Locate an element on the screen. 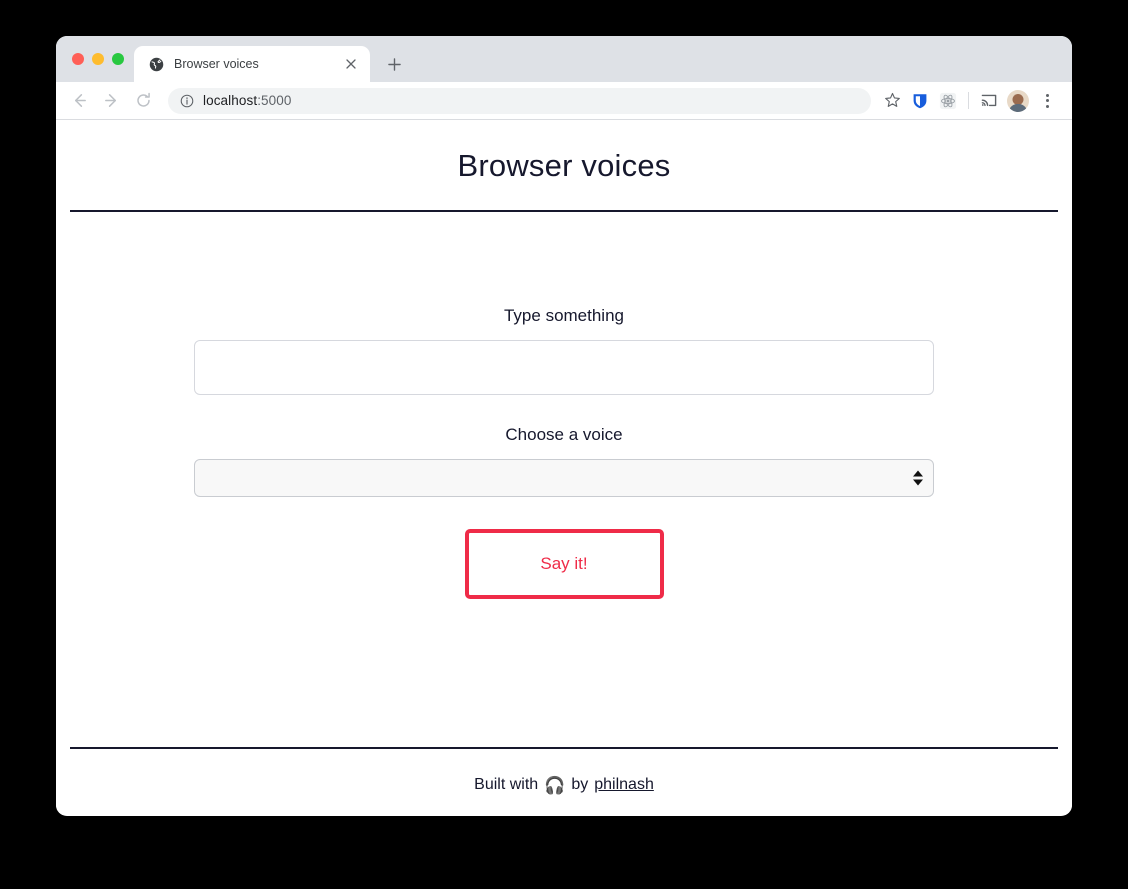 The width and height of the screenshot is (1128, 889). browser-tab-browser-voices: Browser voices is located at coordinates (252, 64).